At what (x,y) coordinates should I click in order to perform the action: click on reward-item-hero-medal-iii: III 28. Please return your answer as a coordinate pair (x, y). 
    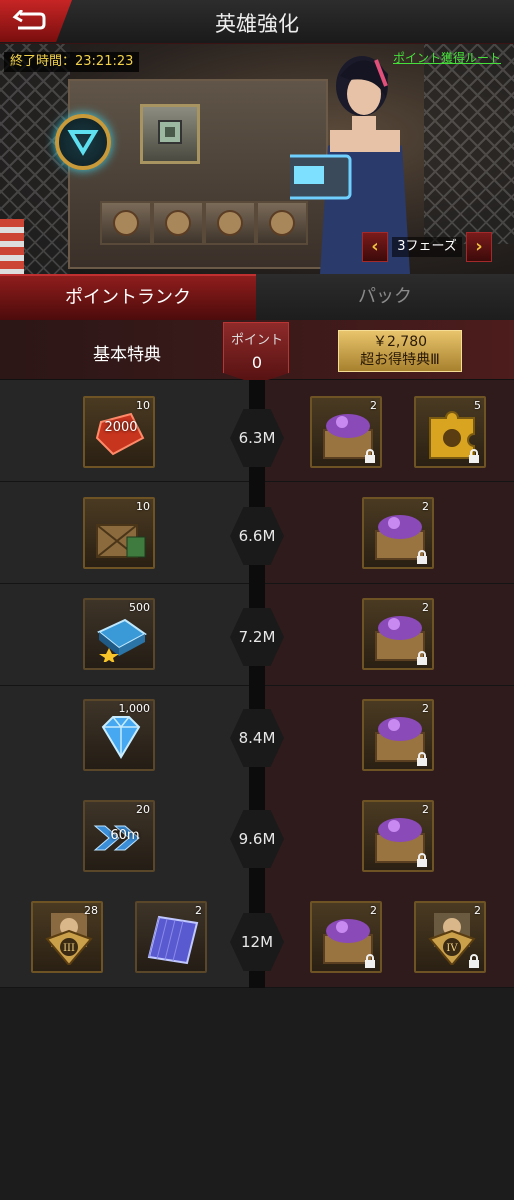
    Looking at the image, I should click on (67, 937).